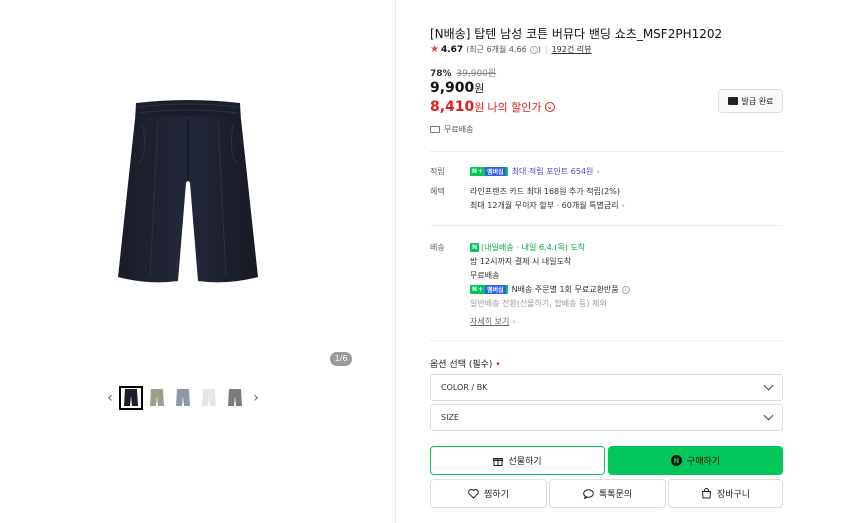  What do you see at coordinates (434, 49) in the screenshot?
I see `star-icon: ★` at bounding box center [434, 49].